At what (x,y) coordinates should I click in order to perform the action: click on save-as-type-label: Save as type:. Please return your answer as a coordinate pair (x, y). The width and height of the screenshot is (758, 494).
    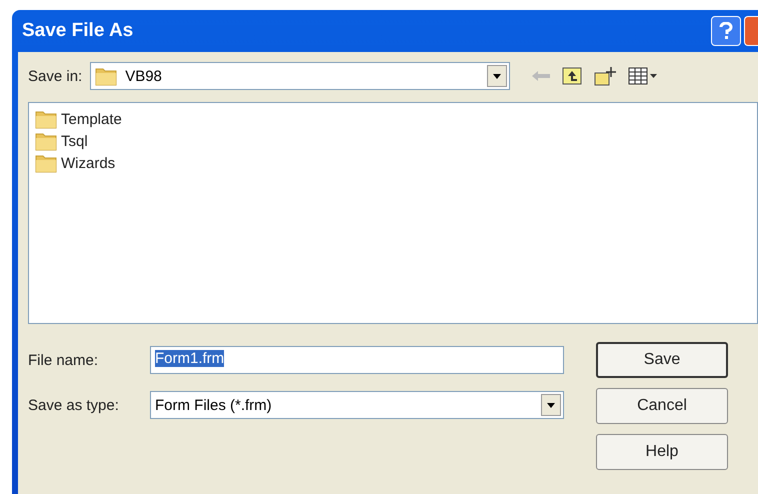
    Looking at the image, I should click on (74, 405).